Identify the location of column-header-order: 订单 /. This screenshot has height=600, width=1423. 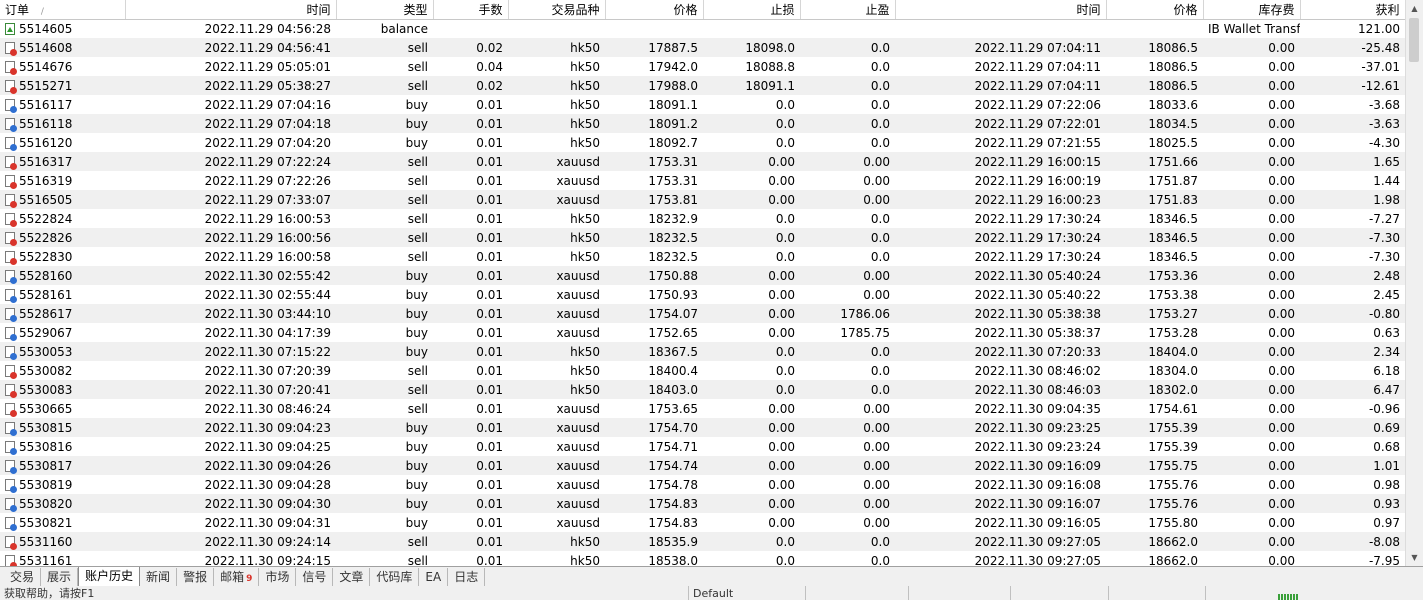
(63, 10).